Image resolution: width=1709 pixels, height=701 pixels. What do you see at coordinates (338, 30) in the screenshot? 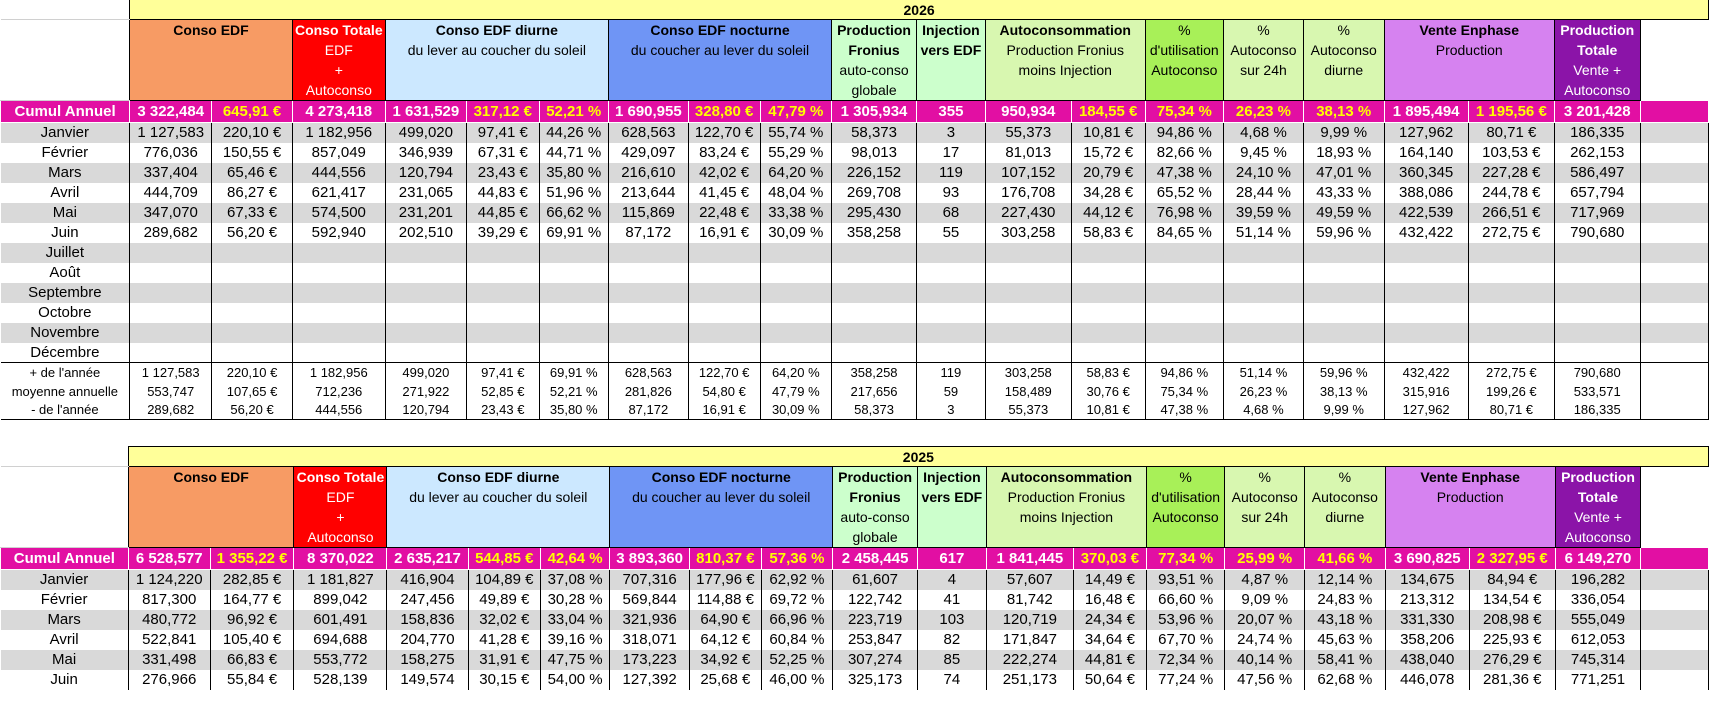
I see `header-line: Conso Totale` at bounding box center [338, 30].